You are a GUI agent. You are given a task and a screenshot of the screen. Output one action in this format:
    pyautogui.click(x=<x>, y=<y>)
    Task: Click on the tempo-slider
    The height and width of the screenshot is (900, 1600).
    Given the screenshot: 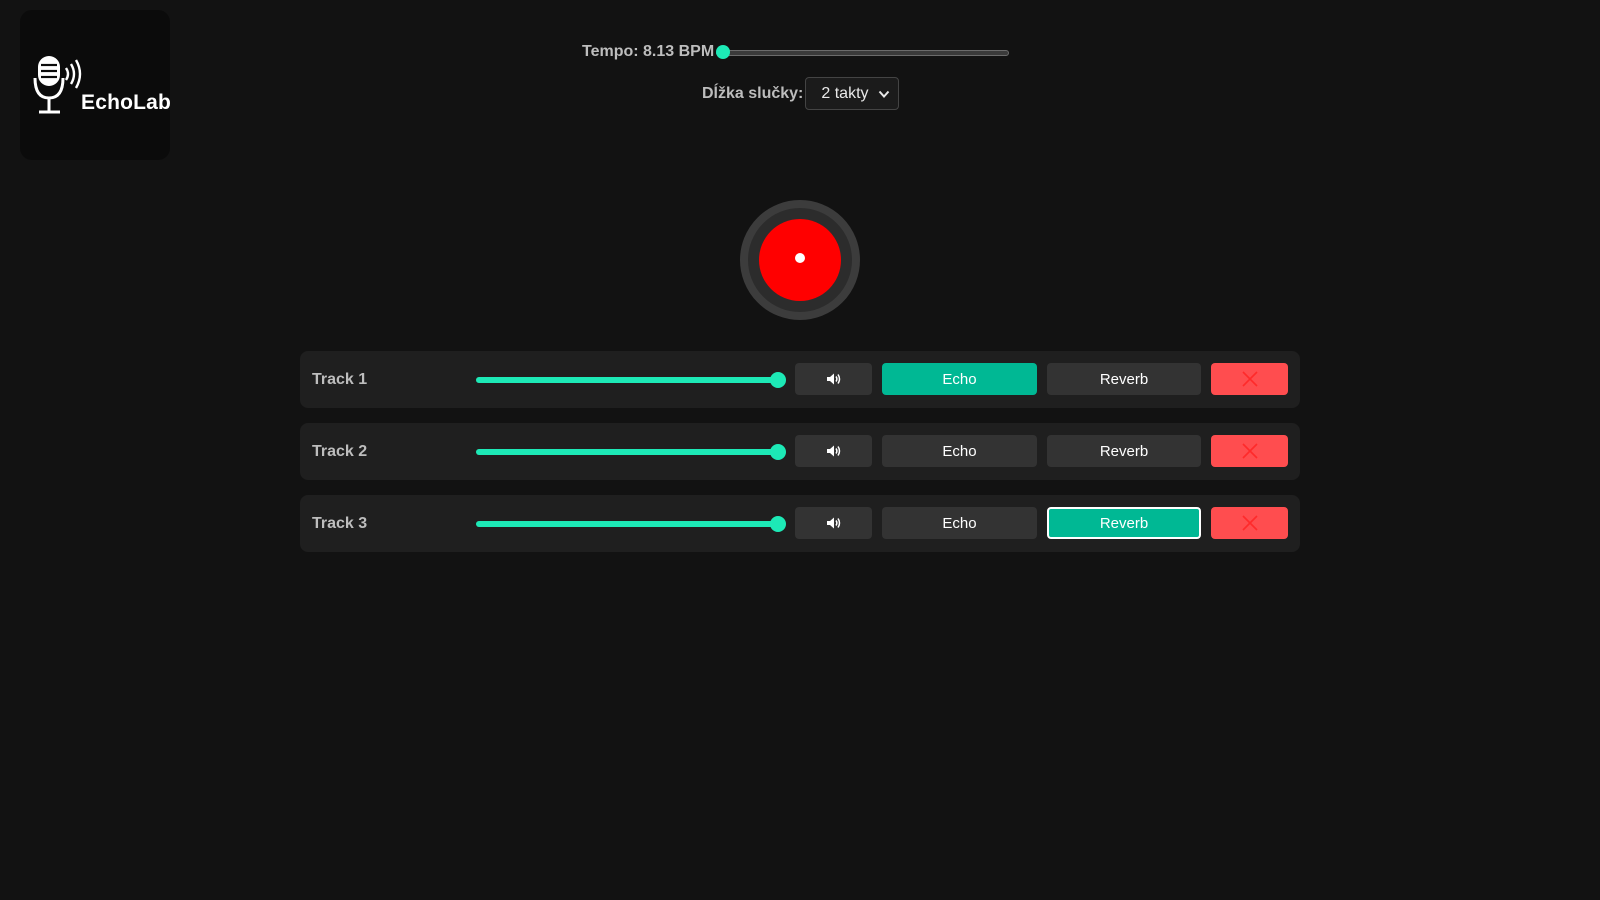 What is the action you would take?
    pyautogui.click(x=863, y=52)
    